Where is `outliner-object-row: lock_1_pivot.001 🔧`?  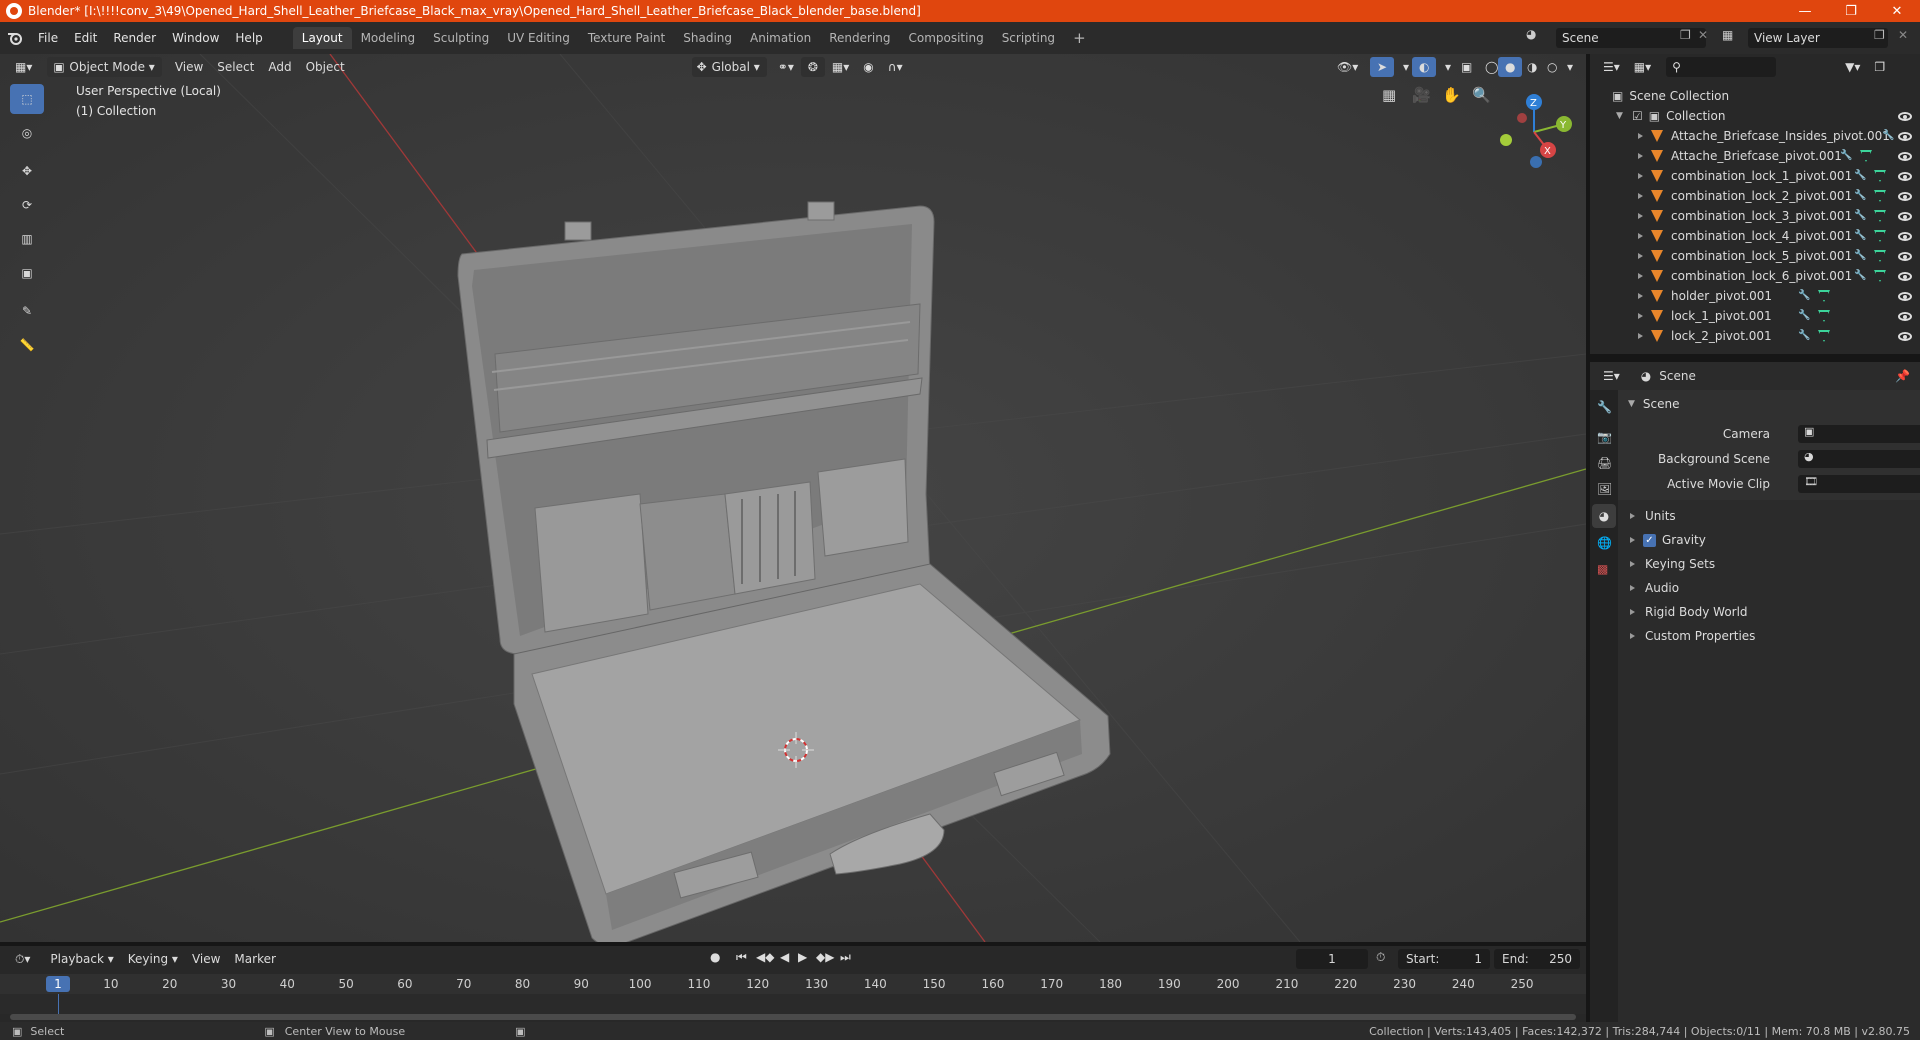 outliner-object-row: lock_1_pivot.001 🔧 is located at coordinates (1755, 316).